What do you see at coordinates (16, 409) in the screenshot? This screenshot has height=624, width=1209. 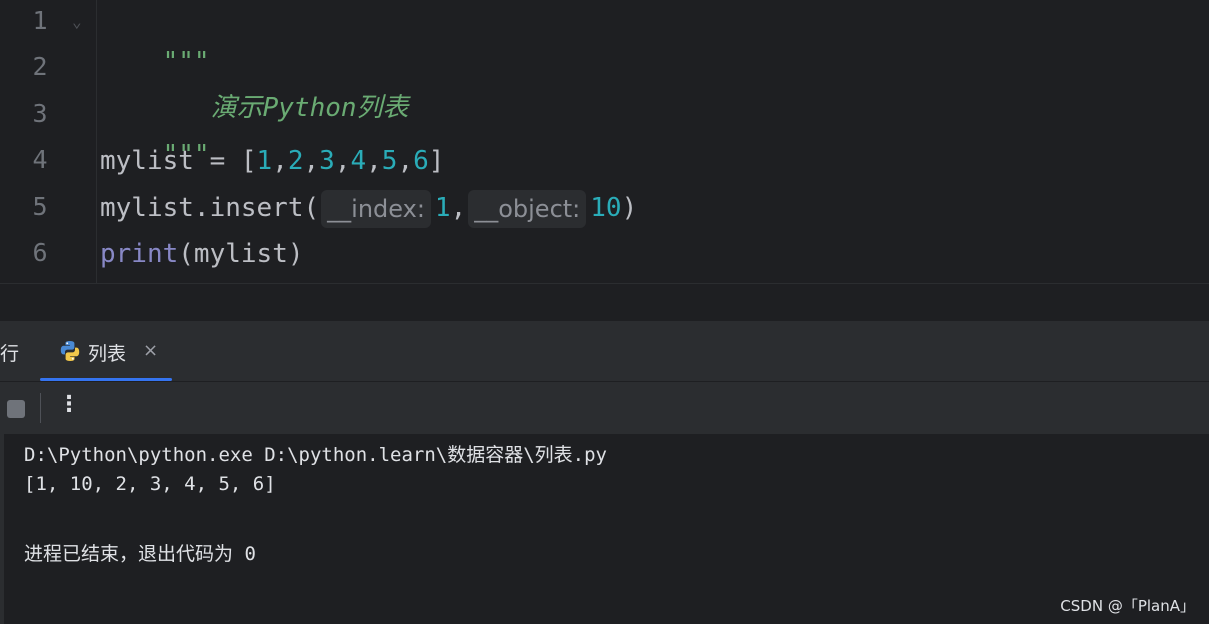 I see `stop-icon` at bounding box center [16, 409].